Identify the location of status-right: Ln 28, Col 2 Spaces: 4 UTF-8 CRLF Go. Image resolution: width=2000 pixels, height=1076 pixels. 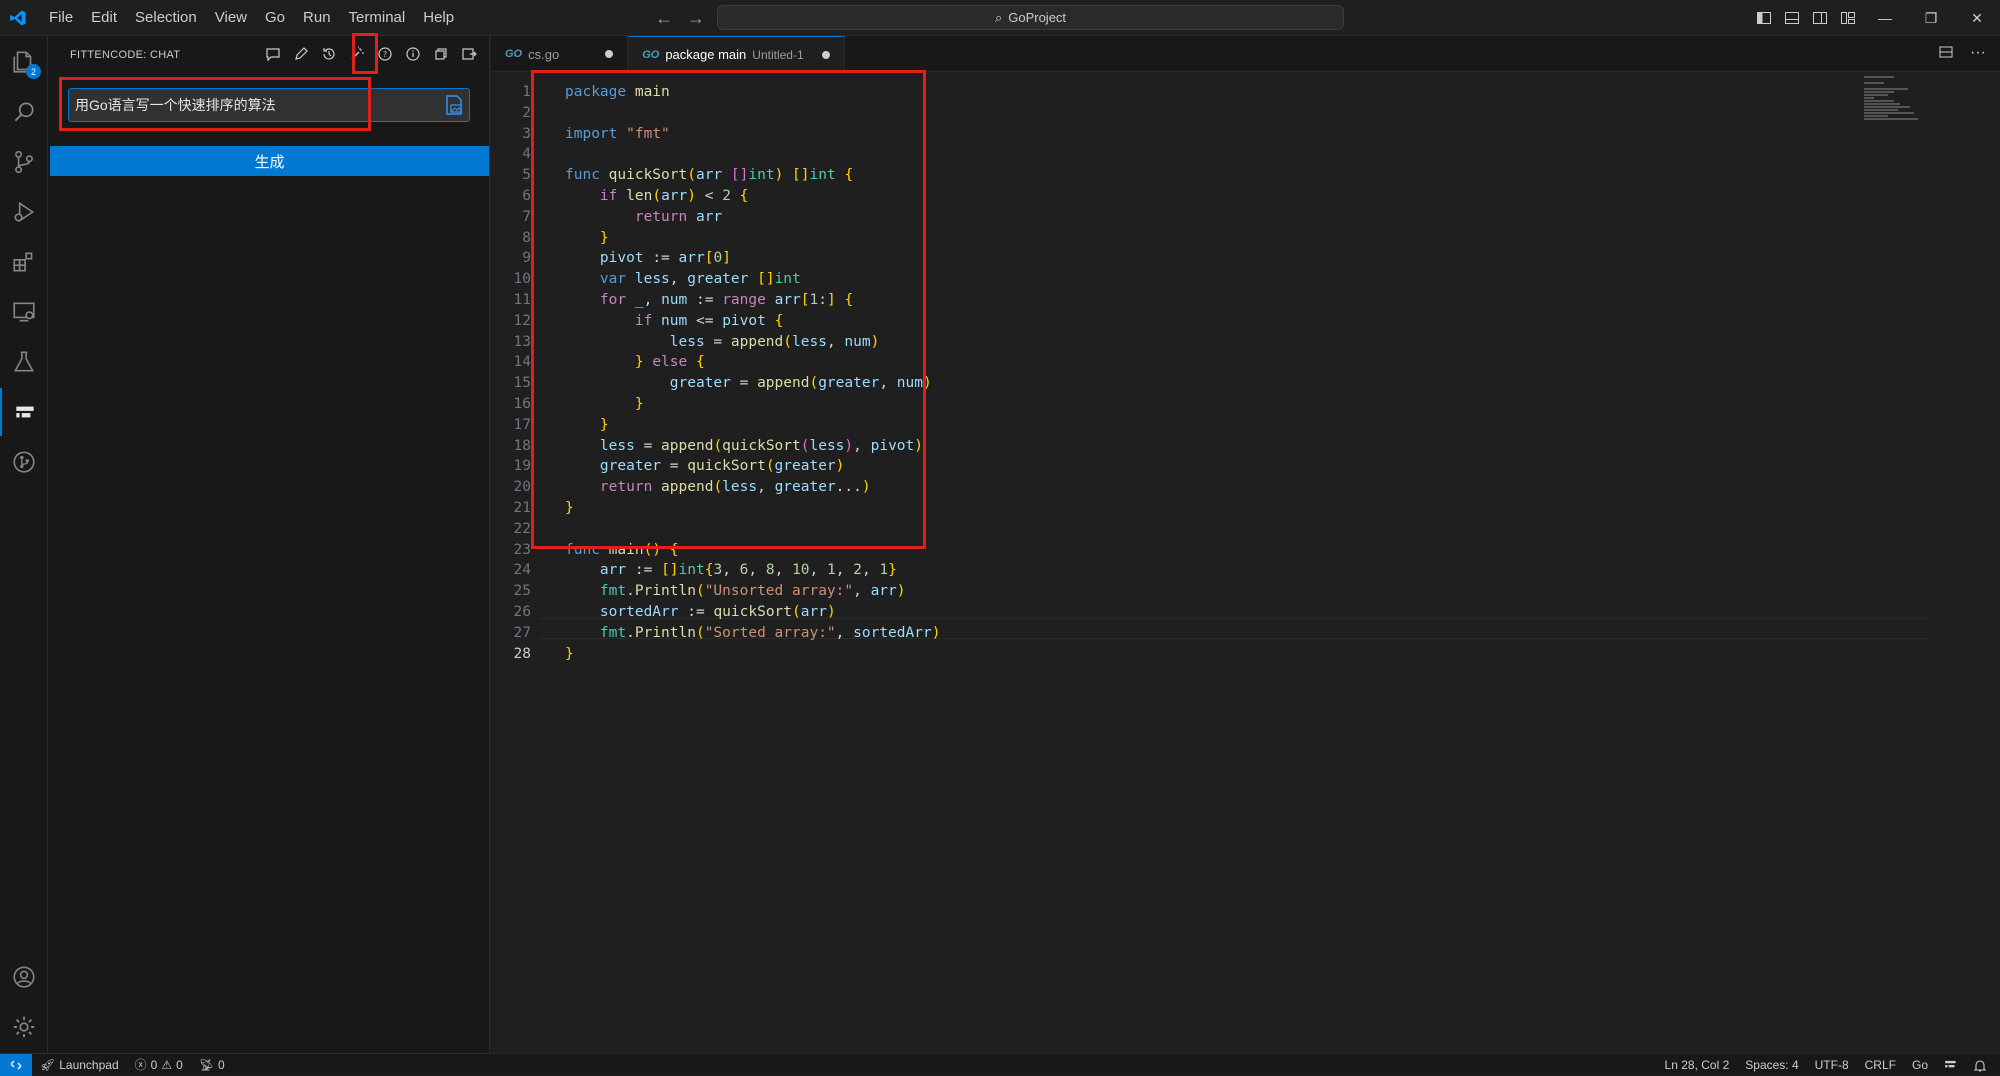
(1825, 1065).